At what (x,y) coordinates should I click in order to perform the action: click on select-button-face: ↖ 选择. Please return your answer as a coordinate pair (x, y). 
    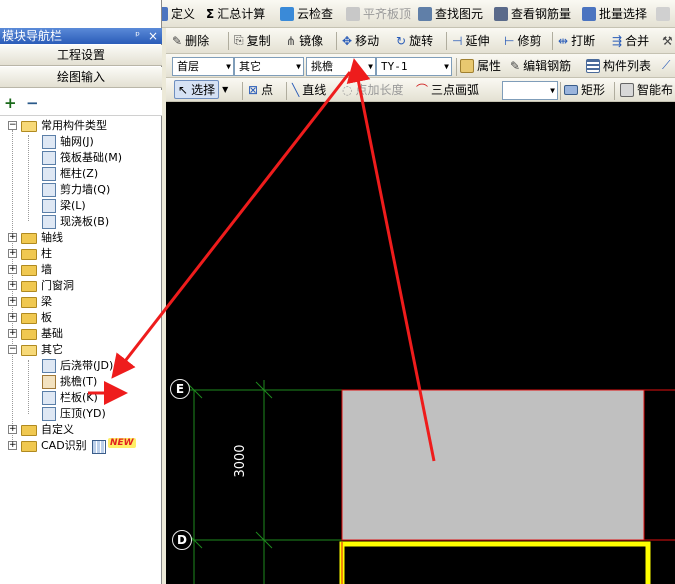
    Looking at the image, I should click on (197, 89).